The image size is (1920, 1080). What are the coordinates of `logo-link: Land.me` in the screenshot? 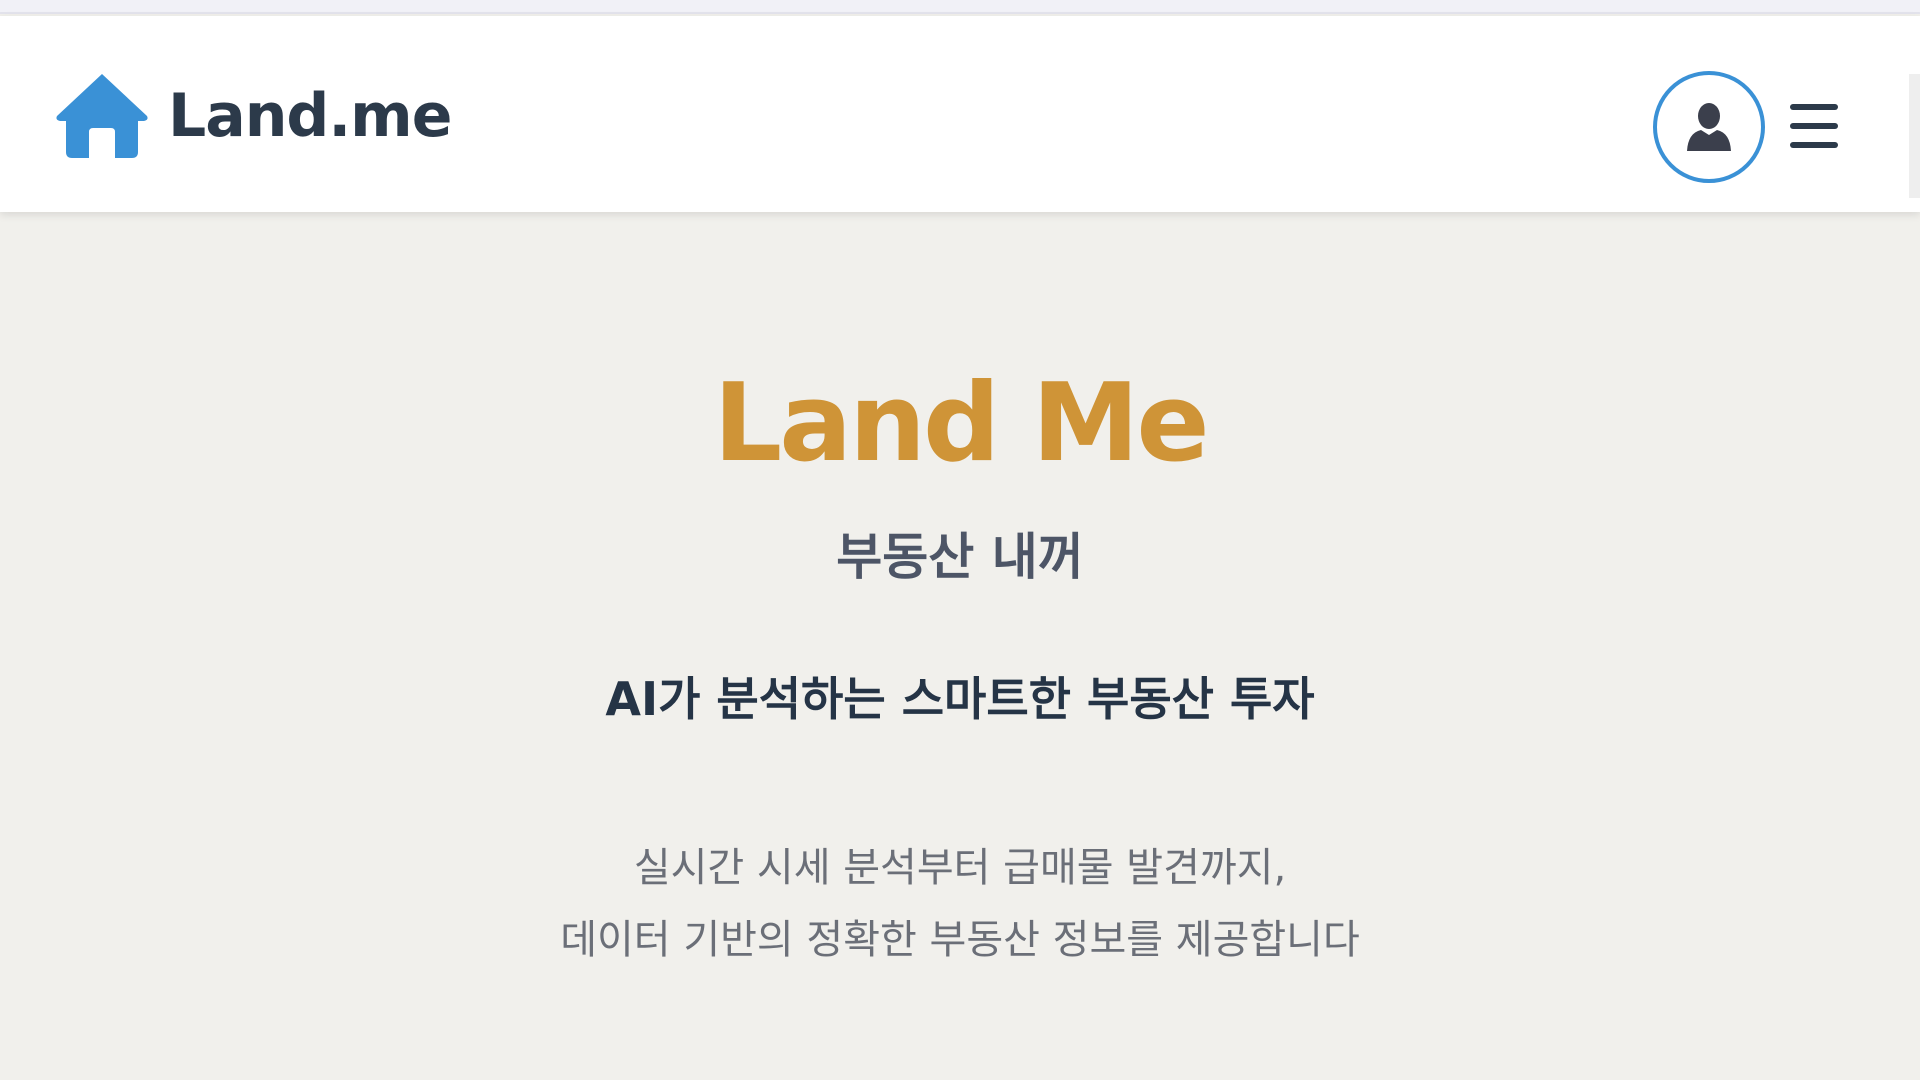 It's located at (253, 116).